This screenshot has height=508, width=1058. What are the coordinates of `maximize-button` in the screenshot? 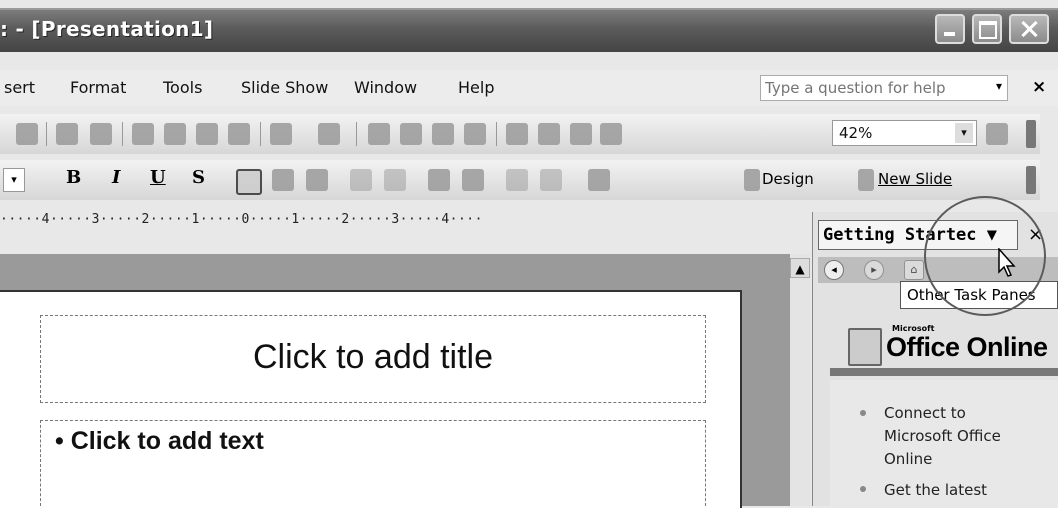 It's located at (987, 29).